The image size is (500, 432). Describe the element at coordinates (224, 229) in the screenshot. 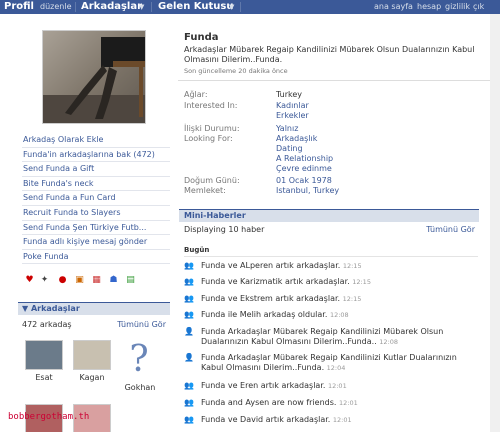

I see `minifeed-count: Displaying 10 haber` at that location.